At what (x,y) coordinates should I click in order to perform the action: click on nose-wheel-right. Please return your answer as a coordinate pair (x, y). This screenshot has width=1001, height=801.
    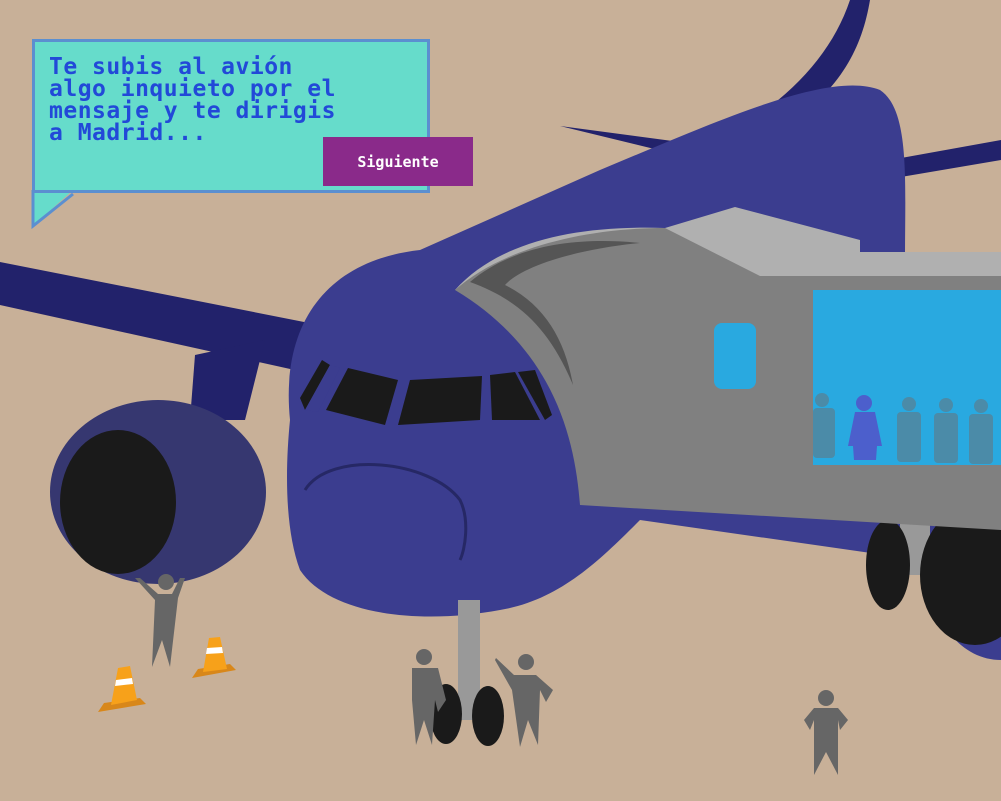
    Looking at the image, I should click on (488, 716).